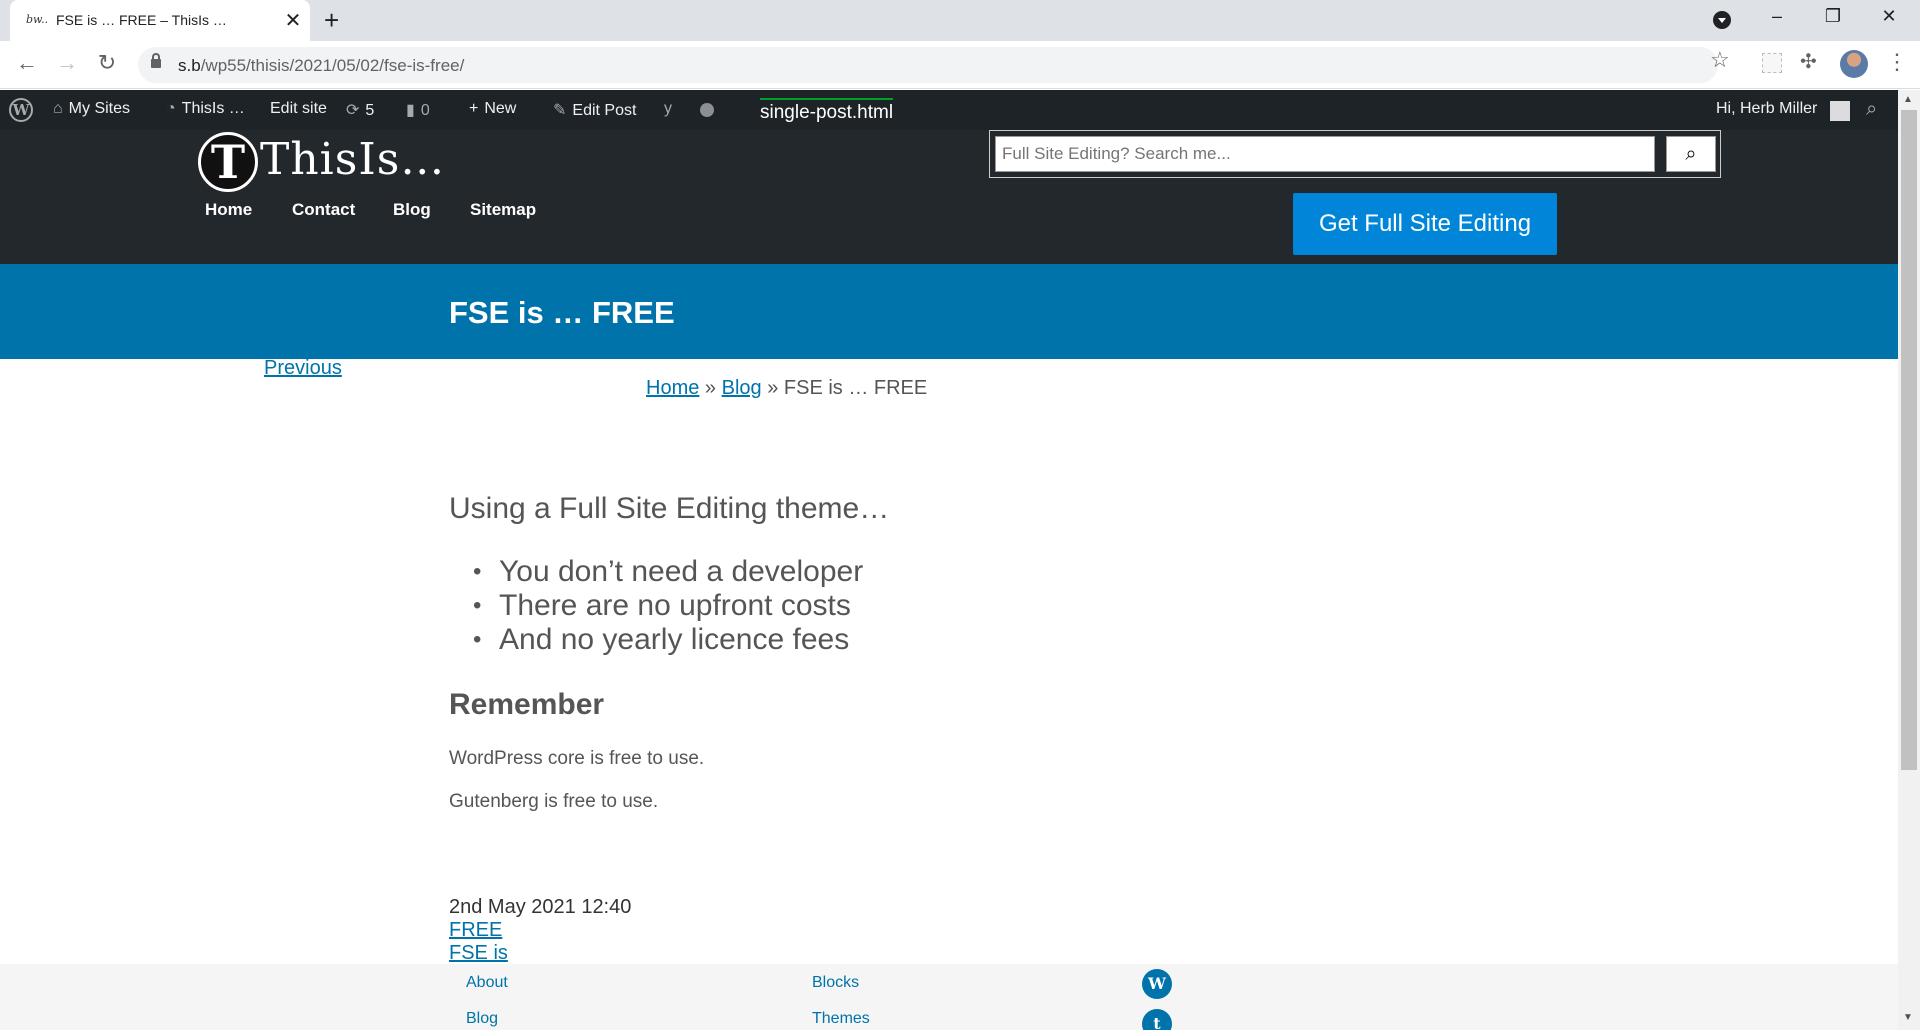 The width and height of the screenshot is (1920, 1030). Describe the element at coordinates (171, 108) in the screenshot. I see `dashboard-icon: ◔` at that location.